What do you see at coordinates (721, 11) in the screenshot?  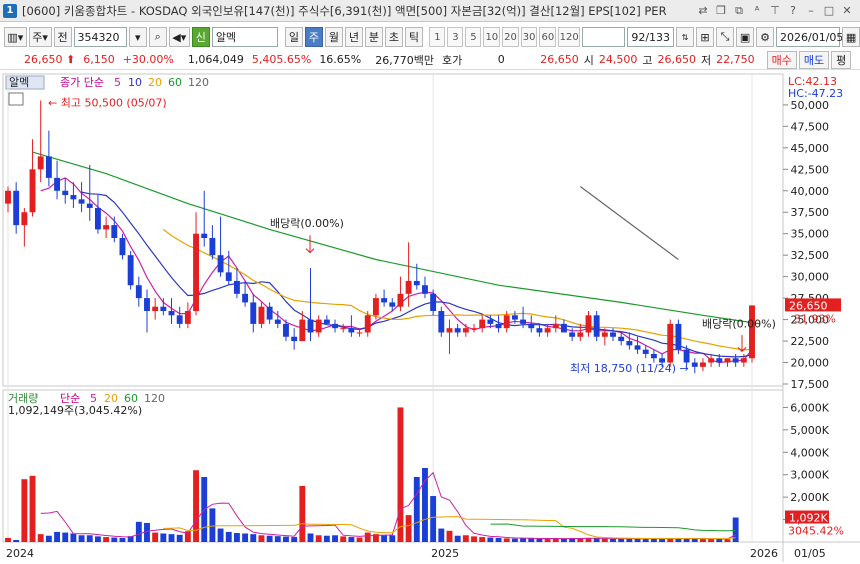 I see `restore-window-icon: ❐` at bounding box center [721, 11].